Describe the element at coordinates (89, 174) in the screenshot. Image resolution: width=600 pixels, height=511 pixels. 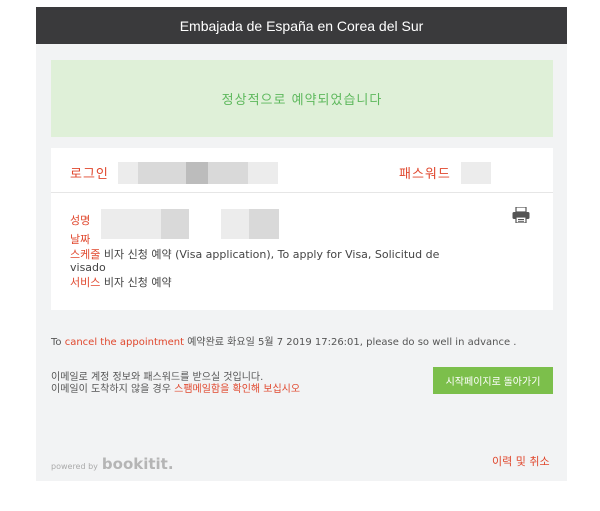
I see `login-label: 로그인` at that location.